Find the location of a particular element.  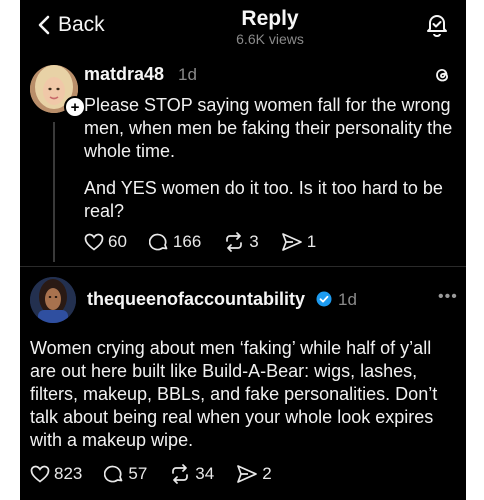

chevron-left-icon is located at coordinates (44, 25).